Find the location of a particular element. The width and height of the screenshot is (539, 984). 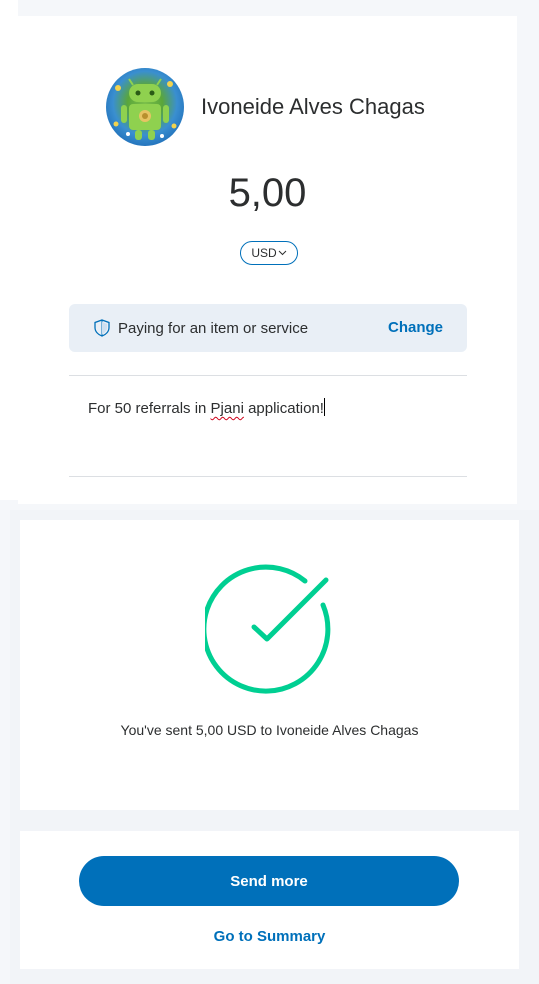

go-to-summary-link: Go to Summary is located at coordinates (269, 936).